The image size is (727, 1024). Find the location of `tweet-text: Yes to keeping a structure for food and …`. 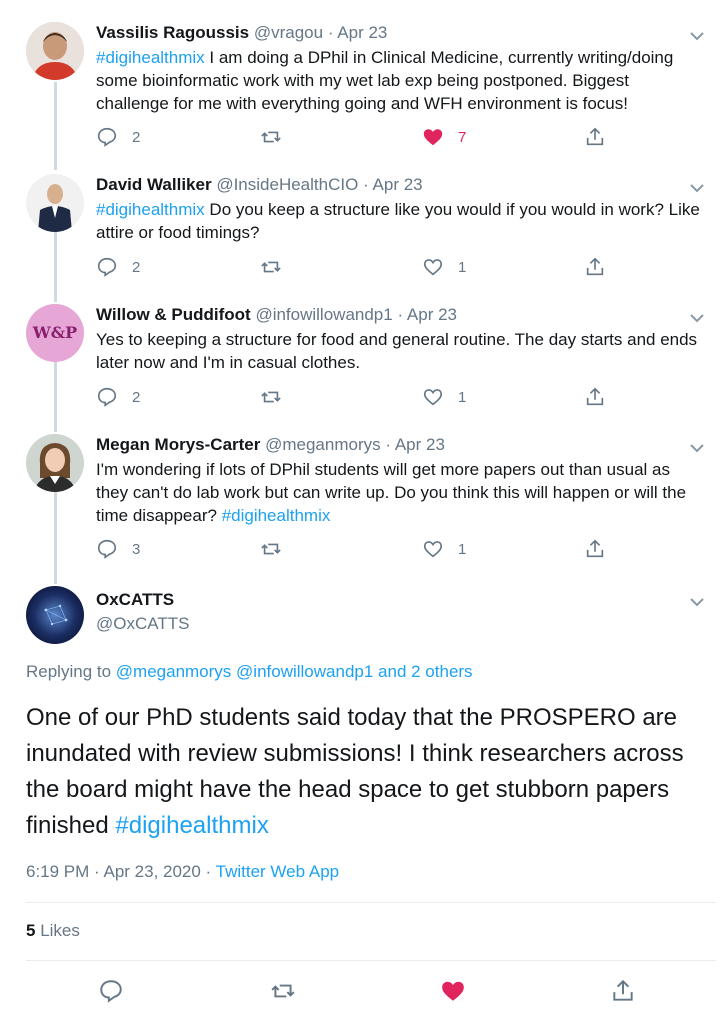

tweet-text: Yes to keeping a structure for food and … is located at coordinates (397, 351).